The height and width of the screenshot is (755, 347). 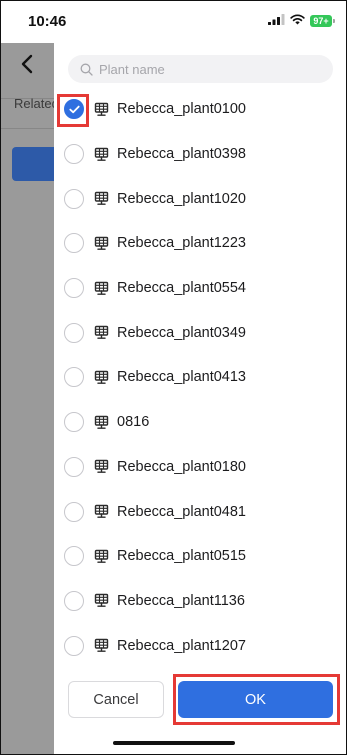 I want to click on background-primary-button, so click(x=33, y=164).